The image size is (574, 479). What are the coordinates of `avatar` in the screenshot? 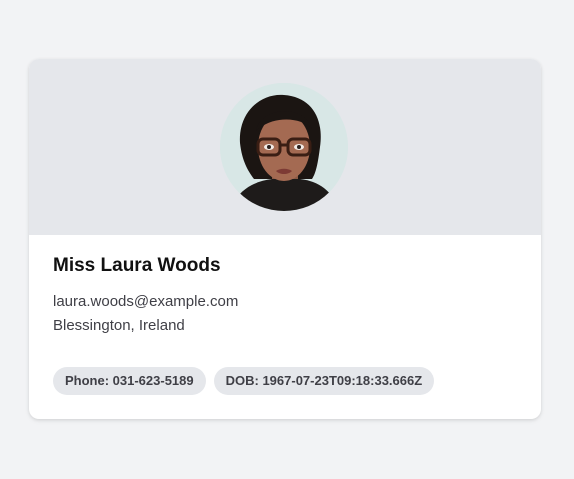 It's located at (284, 147).